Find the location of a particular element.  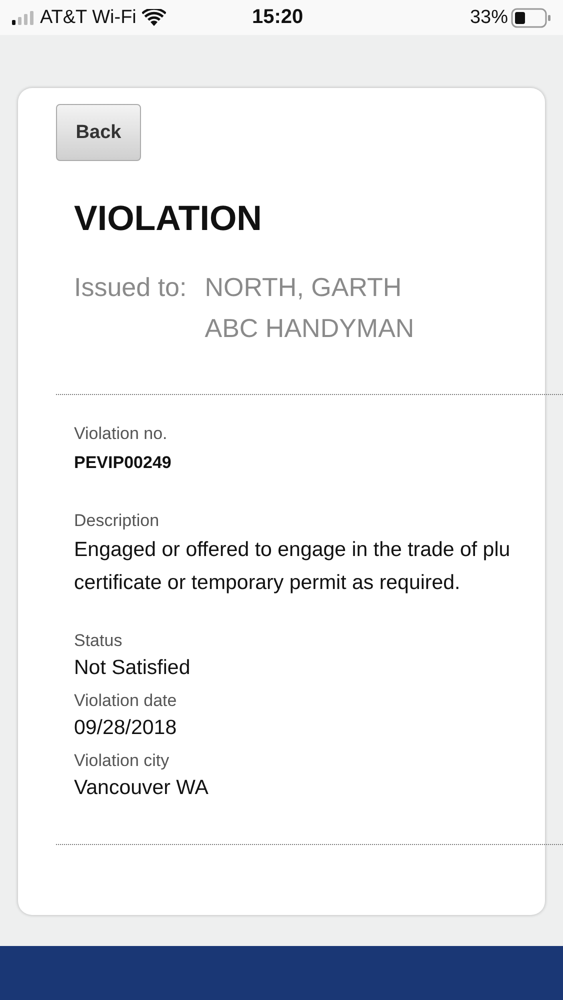

field-label: Description is located at coordinates (117, 521).